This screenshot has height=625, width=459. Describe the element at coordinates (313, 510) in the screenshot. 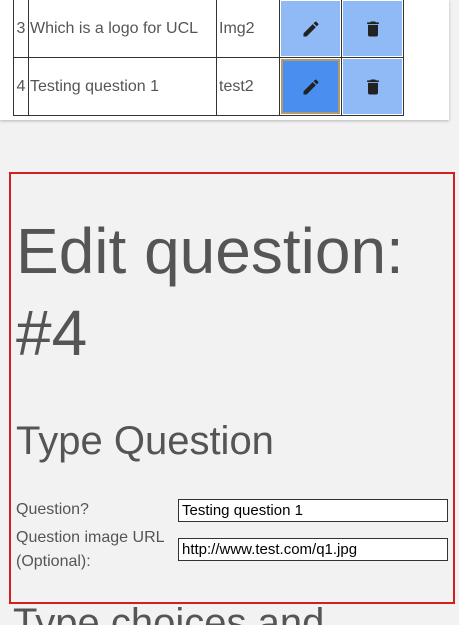

I see `question-input` at that location.